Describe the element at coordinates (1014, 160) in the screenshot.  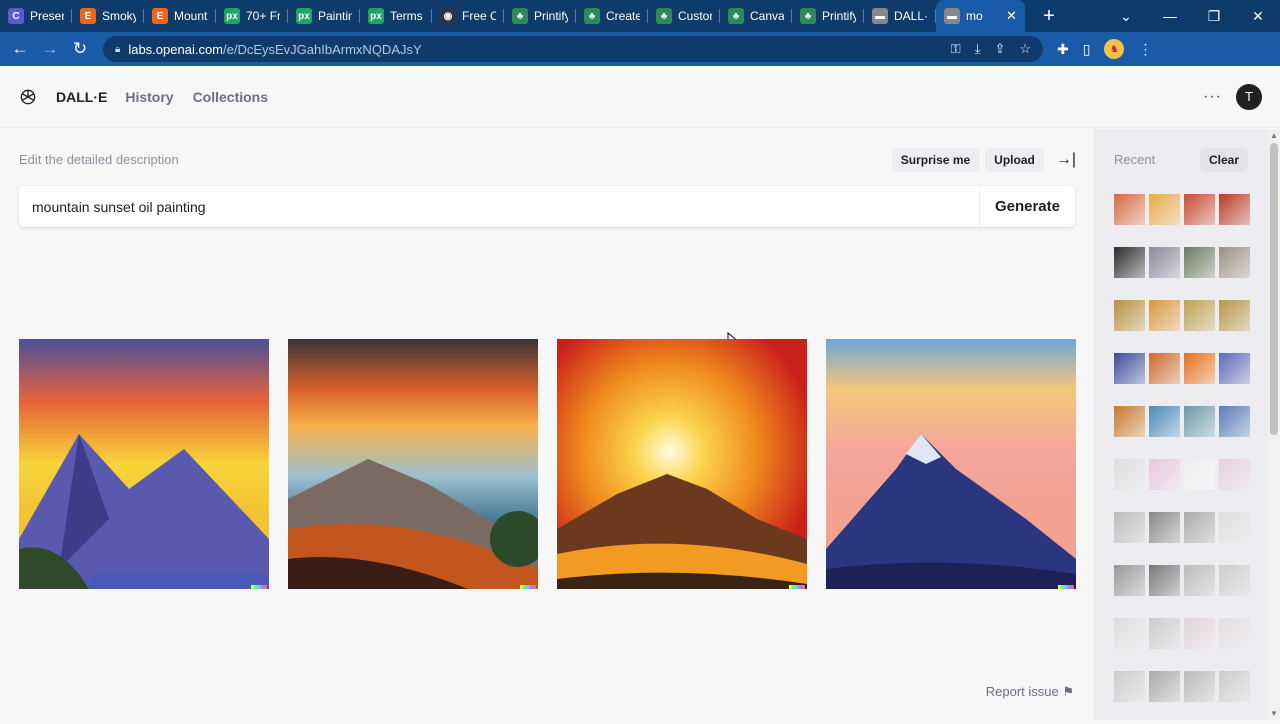
I see `upload-button: Upload` at that location.